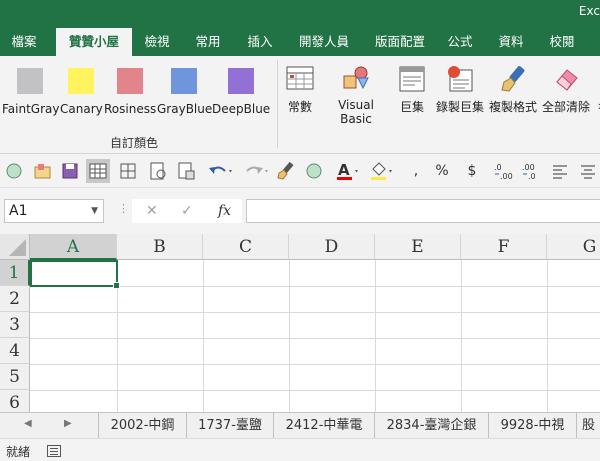 This screenshot has height=461, width=600. I want to click on insert-function-button: fx, so click(224, 211).